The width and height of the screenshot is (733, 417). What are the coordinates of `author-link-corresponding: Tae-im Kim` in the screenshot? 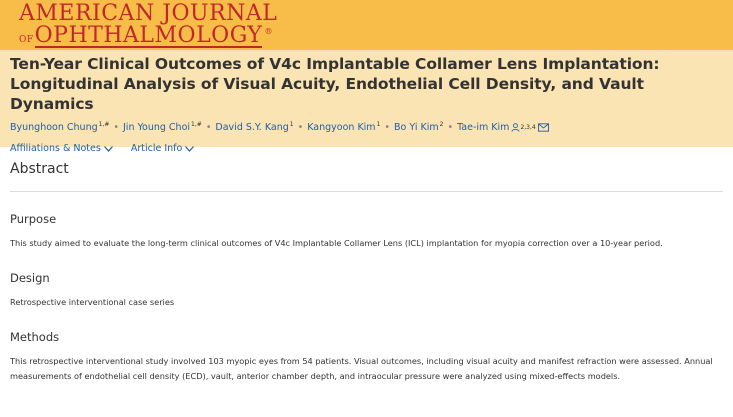 It's located at (483, 127).